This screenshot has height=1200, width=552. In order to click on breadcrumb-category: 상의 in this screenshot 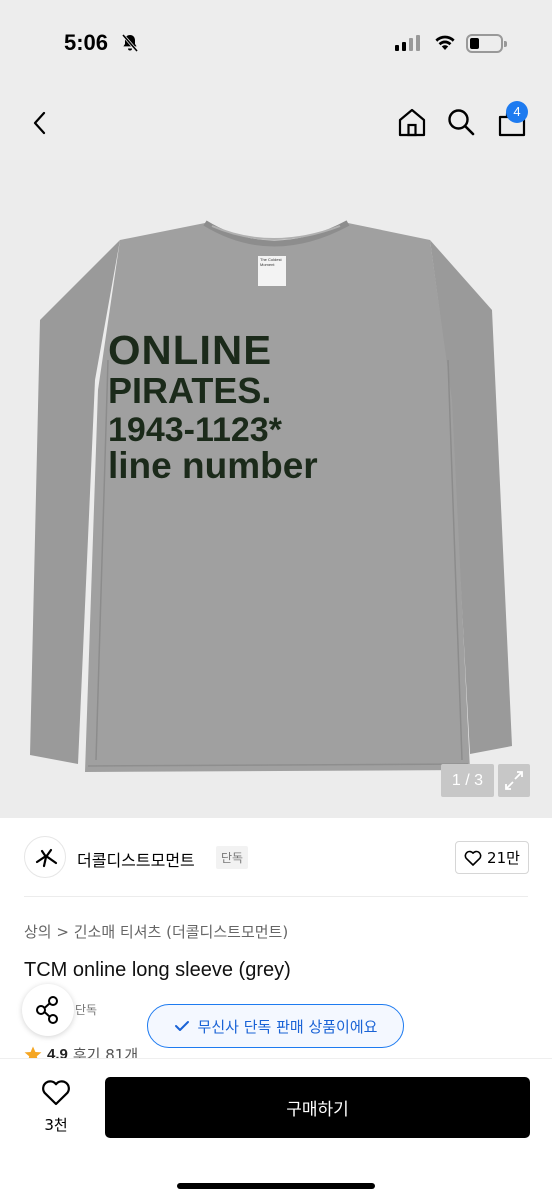, I will do `click(38, 932)`.